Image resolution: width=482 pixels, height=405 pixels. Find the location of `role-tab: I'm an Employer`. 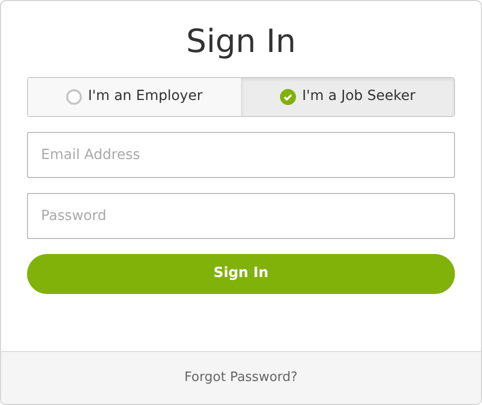

role-tab: I'm an Employer is located at coordinates (134, 97).